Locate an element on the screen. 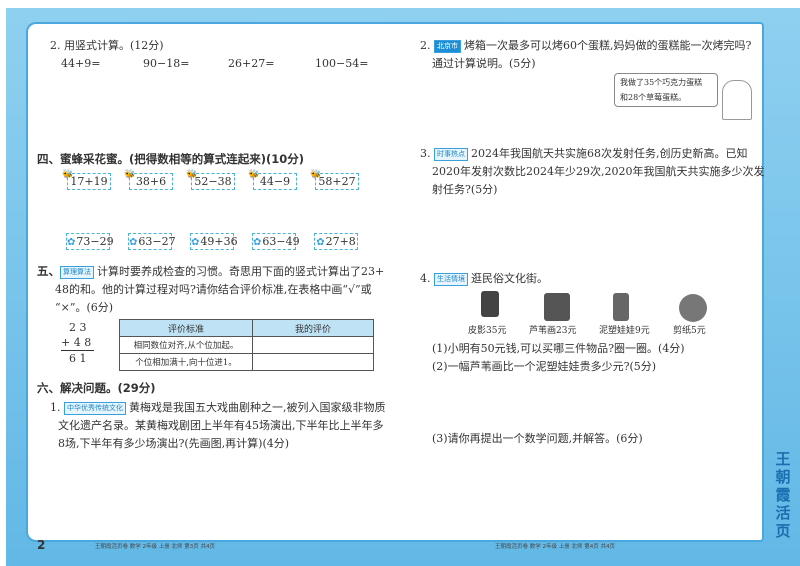 Image resolution: width=800 pixels, height=566 pixels. r-q3-line2: 2020年发射次数比2024年少29次,2020年我国航天共实施多少次发 is located at coordinates (598, 171).